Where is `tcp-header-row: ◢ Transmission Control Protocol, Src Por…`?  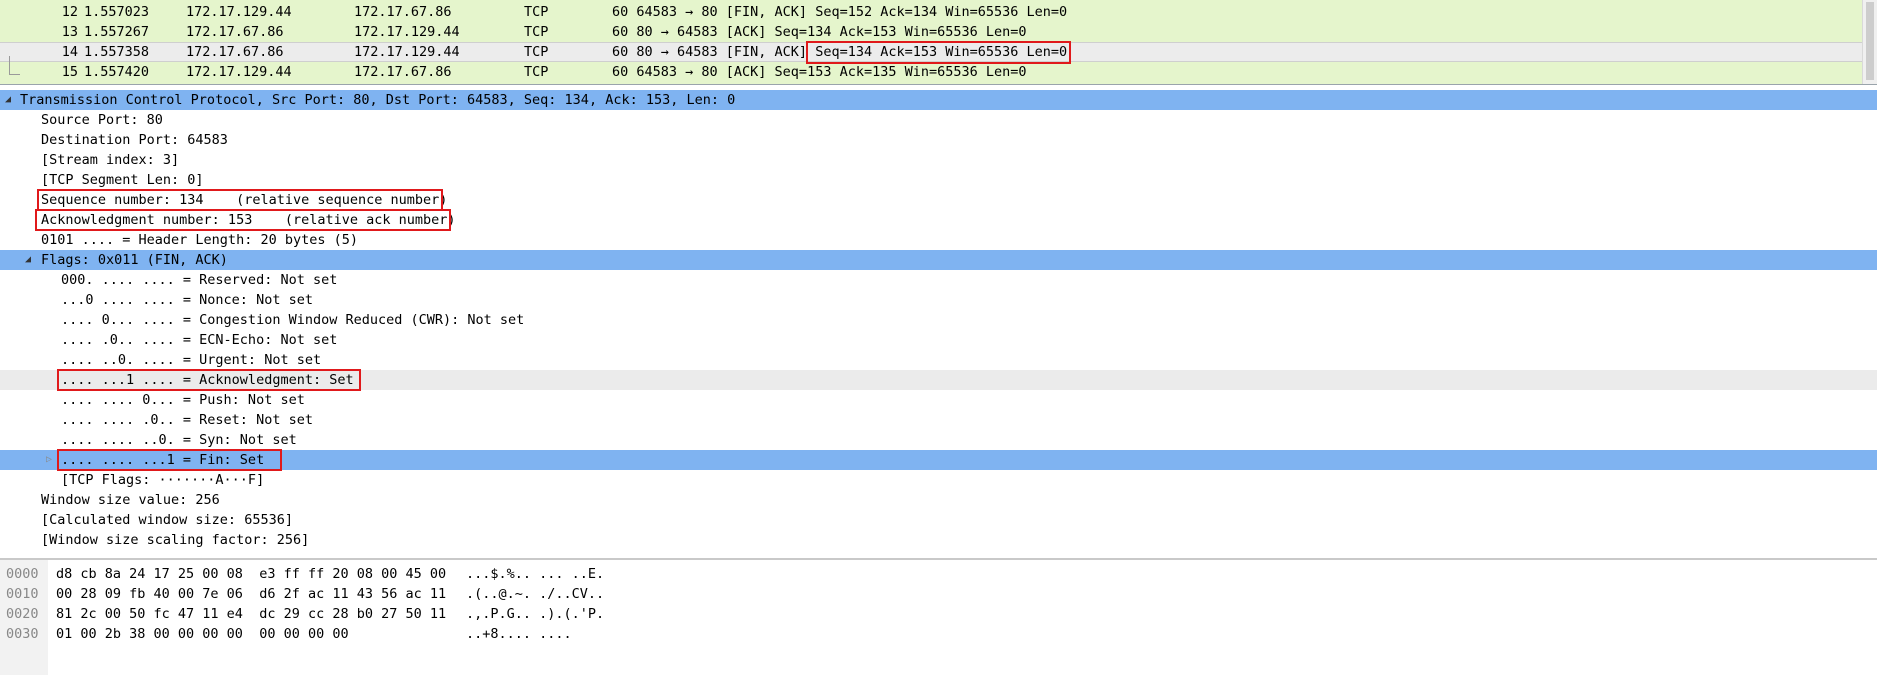
tcp-header-row: ◢ Transmission Control Protocol, Src Por… is located at coordinates (938, 100).